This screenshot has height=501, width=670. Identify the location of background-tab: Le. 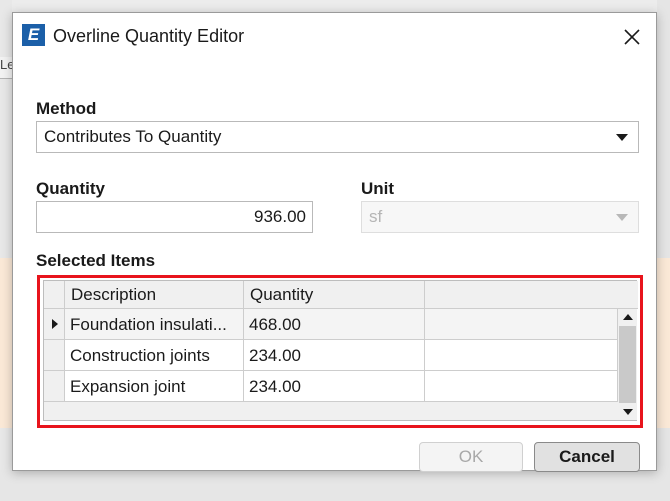
(6, 68).